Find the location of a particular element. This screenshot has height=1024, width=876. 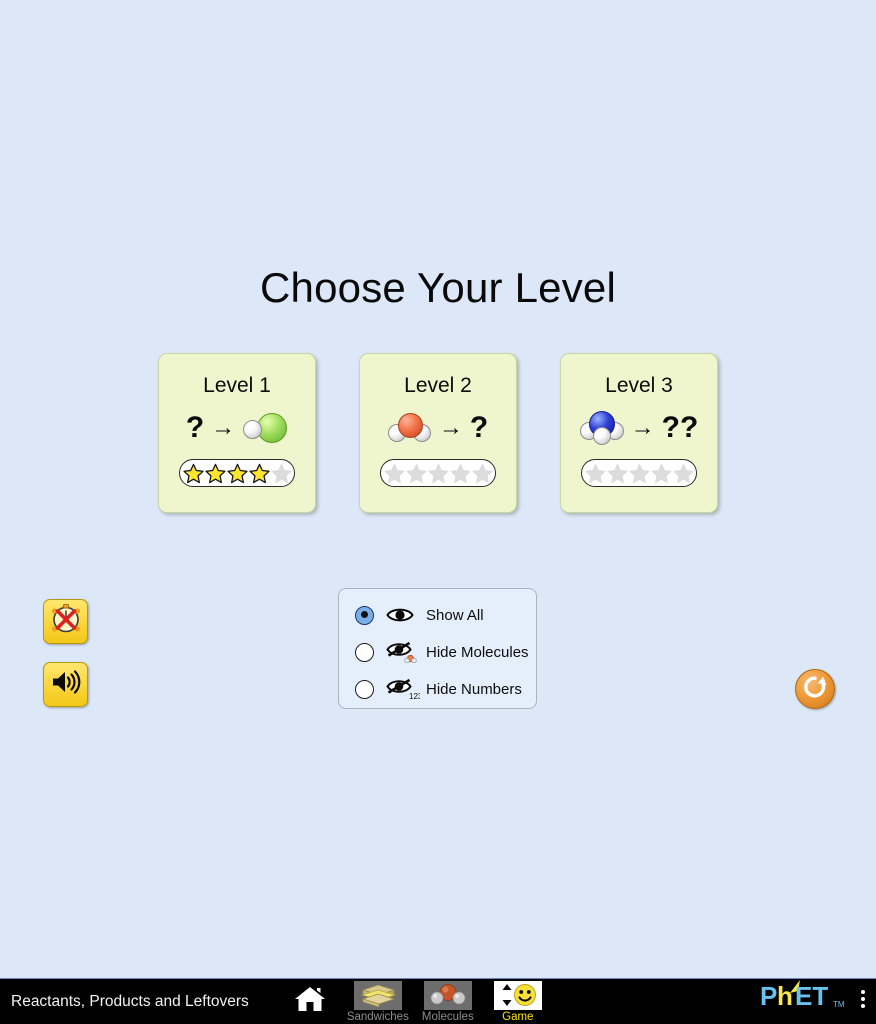

phet-logo: P h ET TM is located at coordinates (806, 998).